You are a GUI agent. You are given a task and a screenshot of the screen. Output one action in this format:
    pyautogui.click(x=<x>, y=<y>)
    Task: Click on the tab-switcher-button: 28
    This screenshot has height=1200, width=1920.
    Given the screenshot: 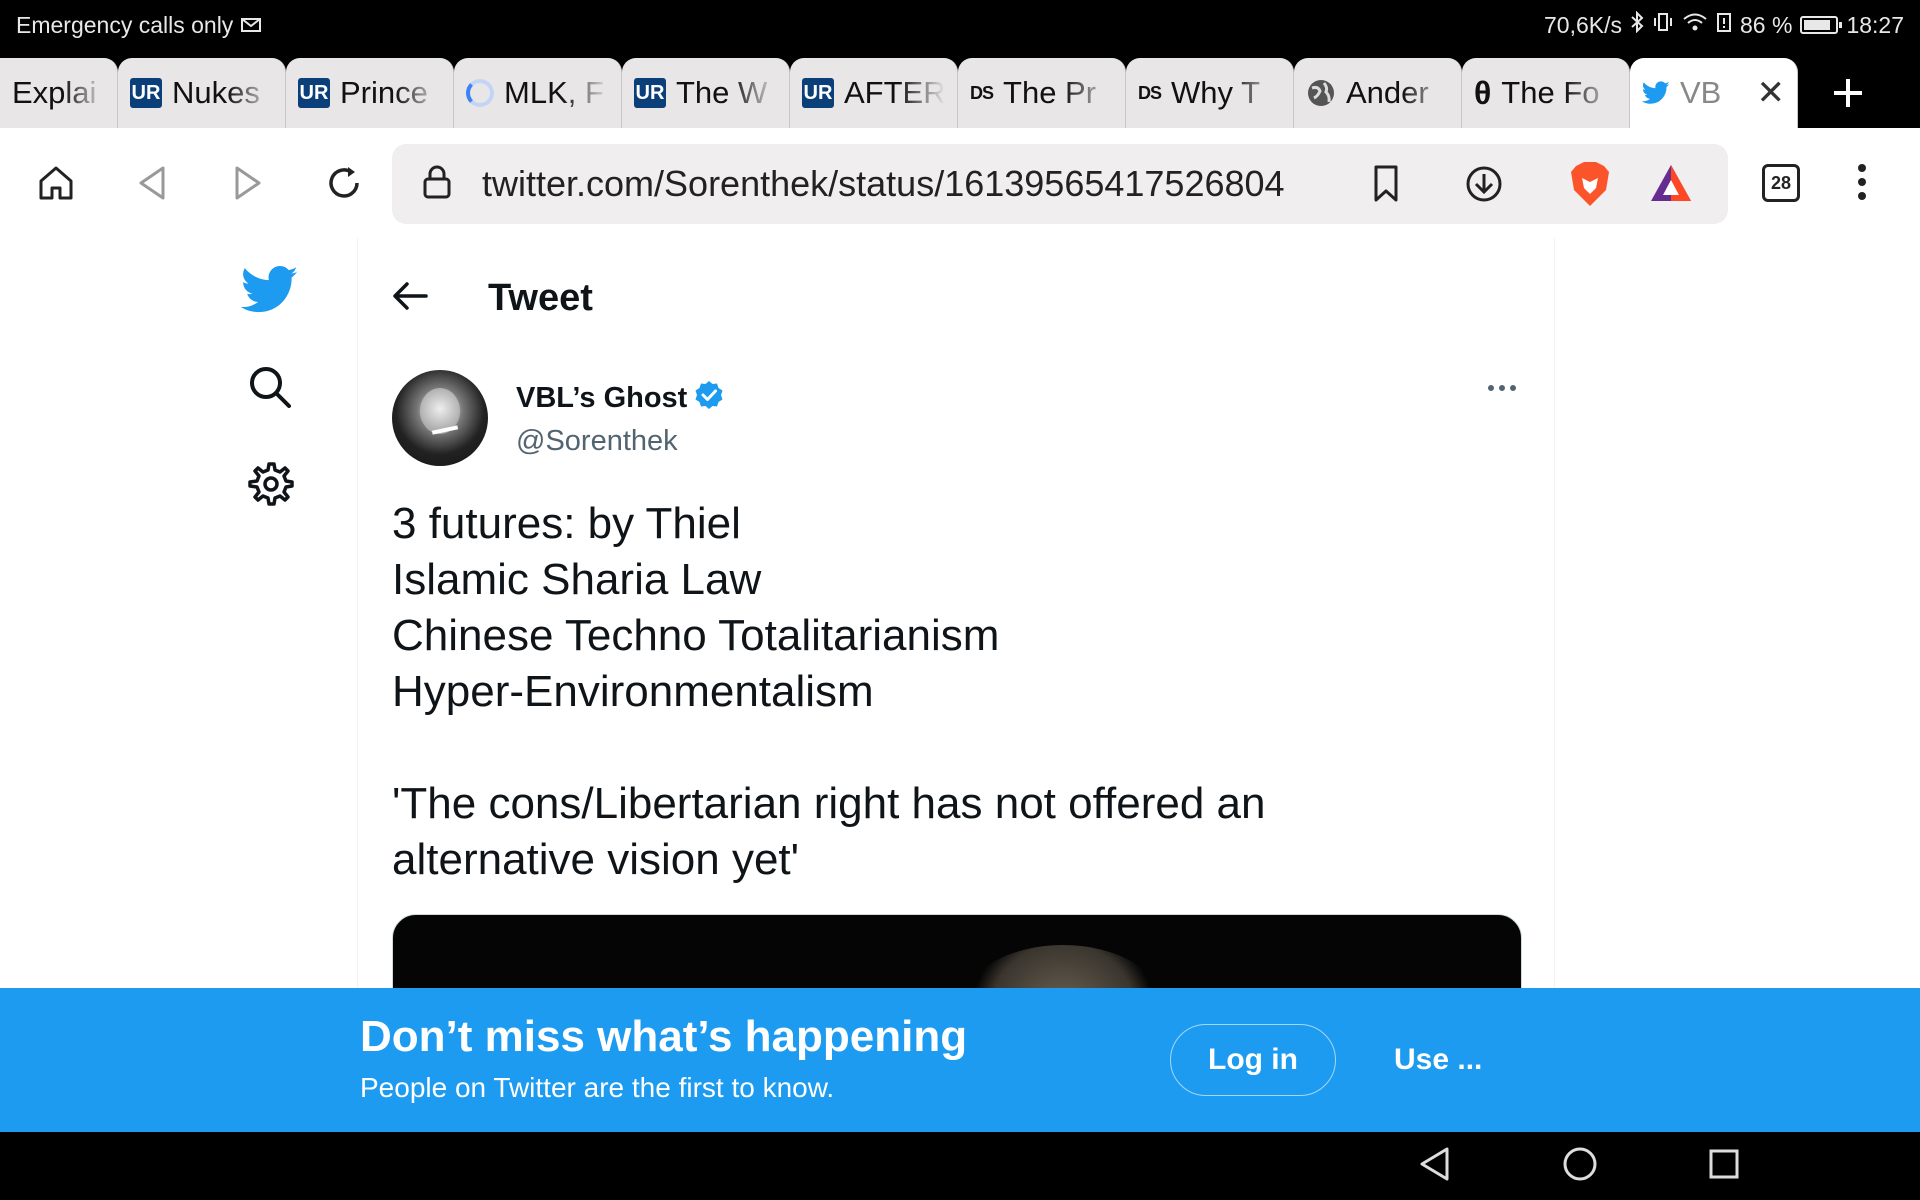 What is the action you would take?
    pyautogui.click(x=1781, y=183)
    